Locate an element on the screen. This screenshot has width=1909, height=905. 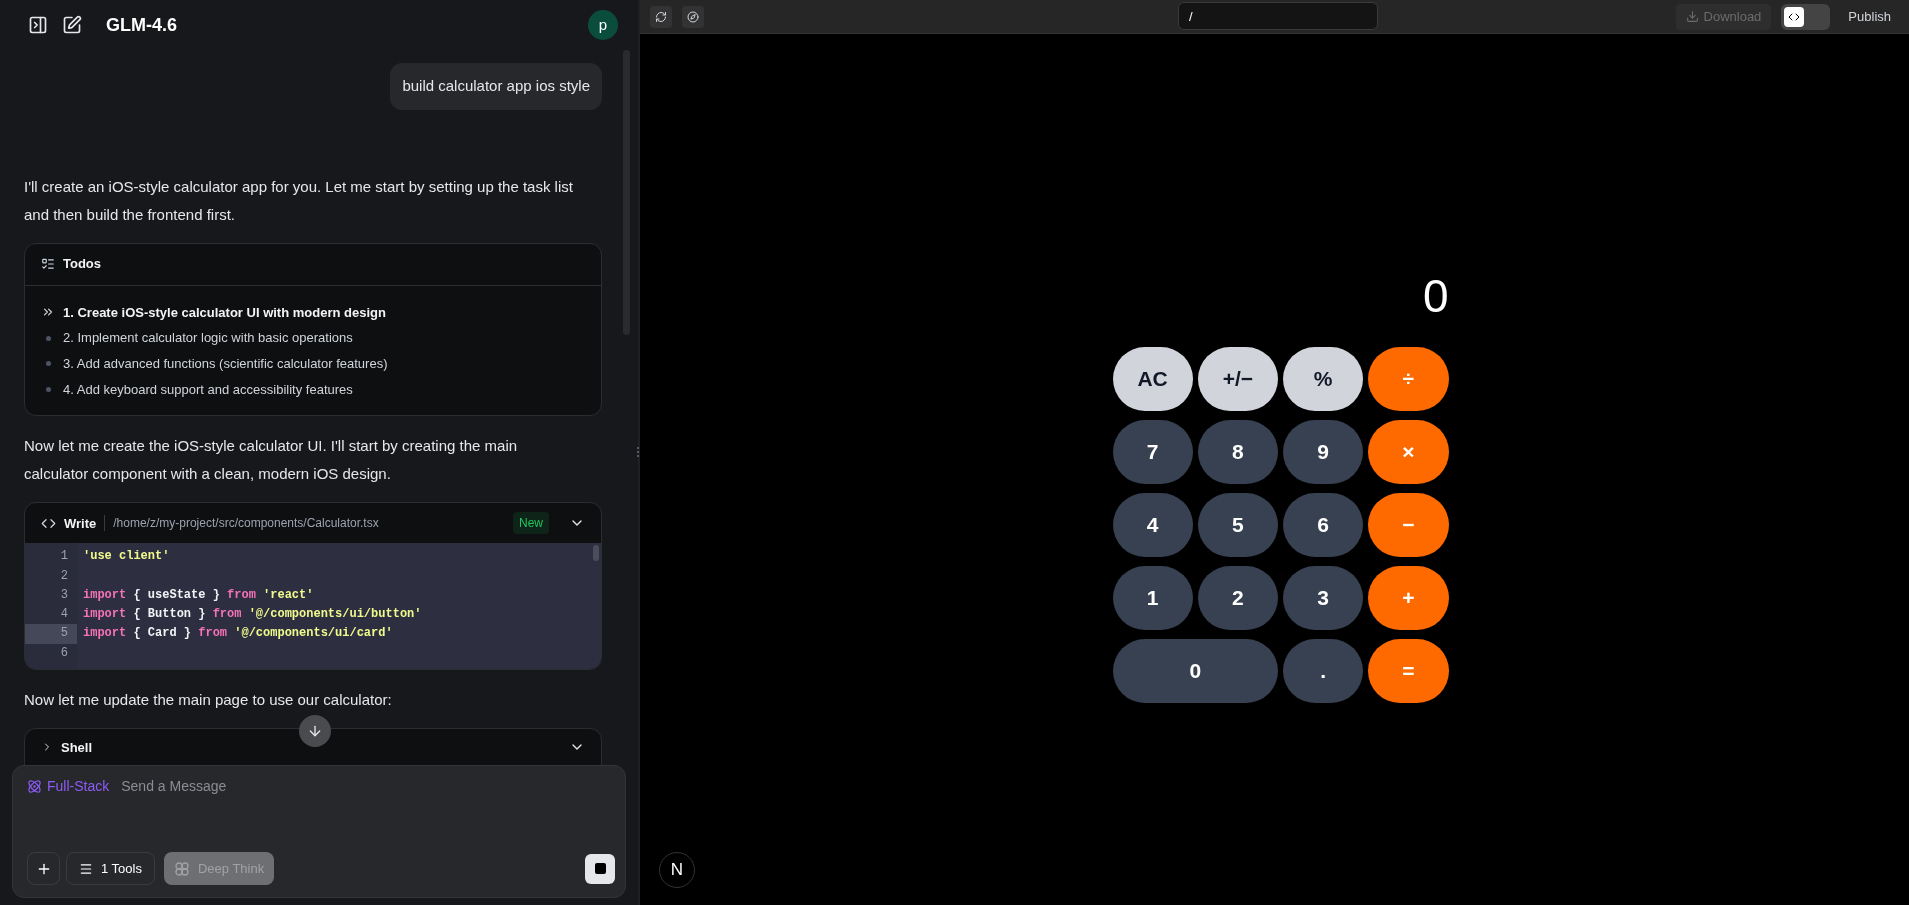
scroll-down-button is located at coordinates (315, 731).